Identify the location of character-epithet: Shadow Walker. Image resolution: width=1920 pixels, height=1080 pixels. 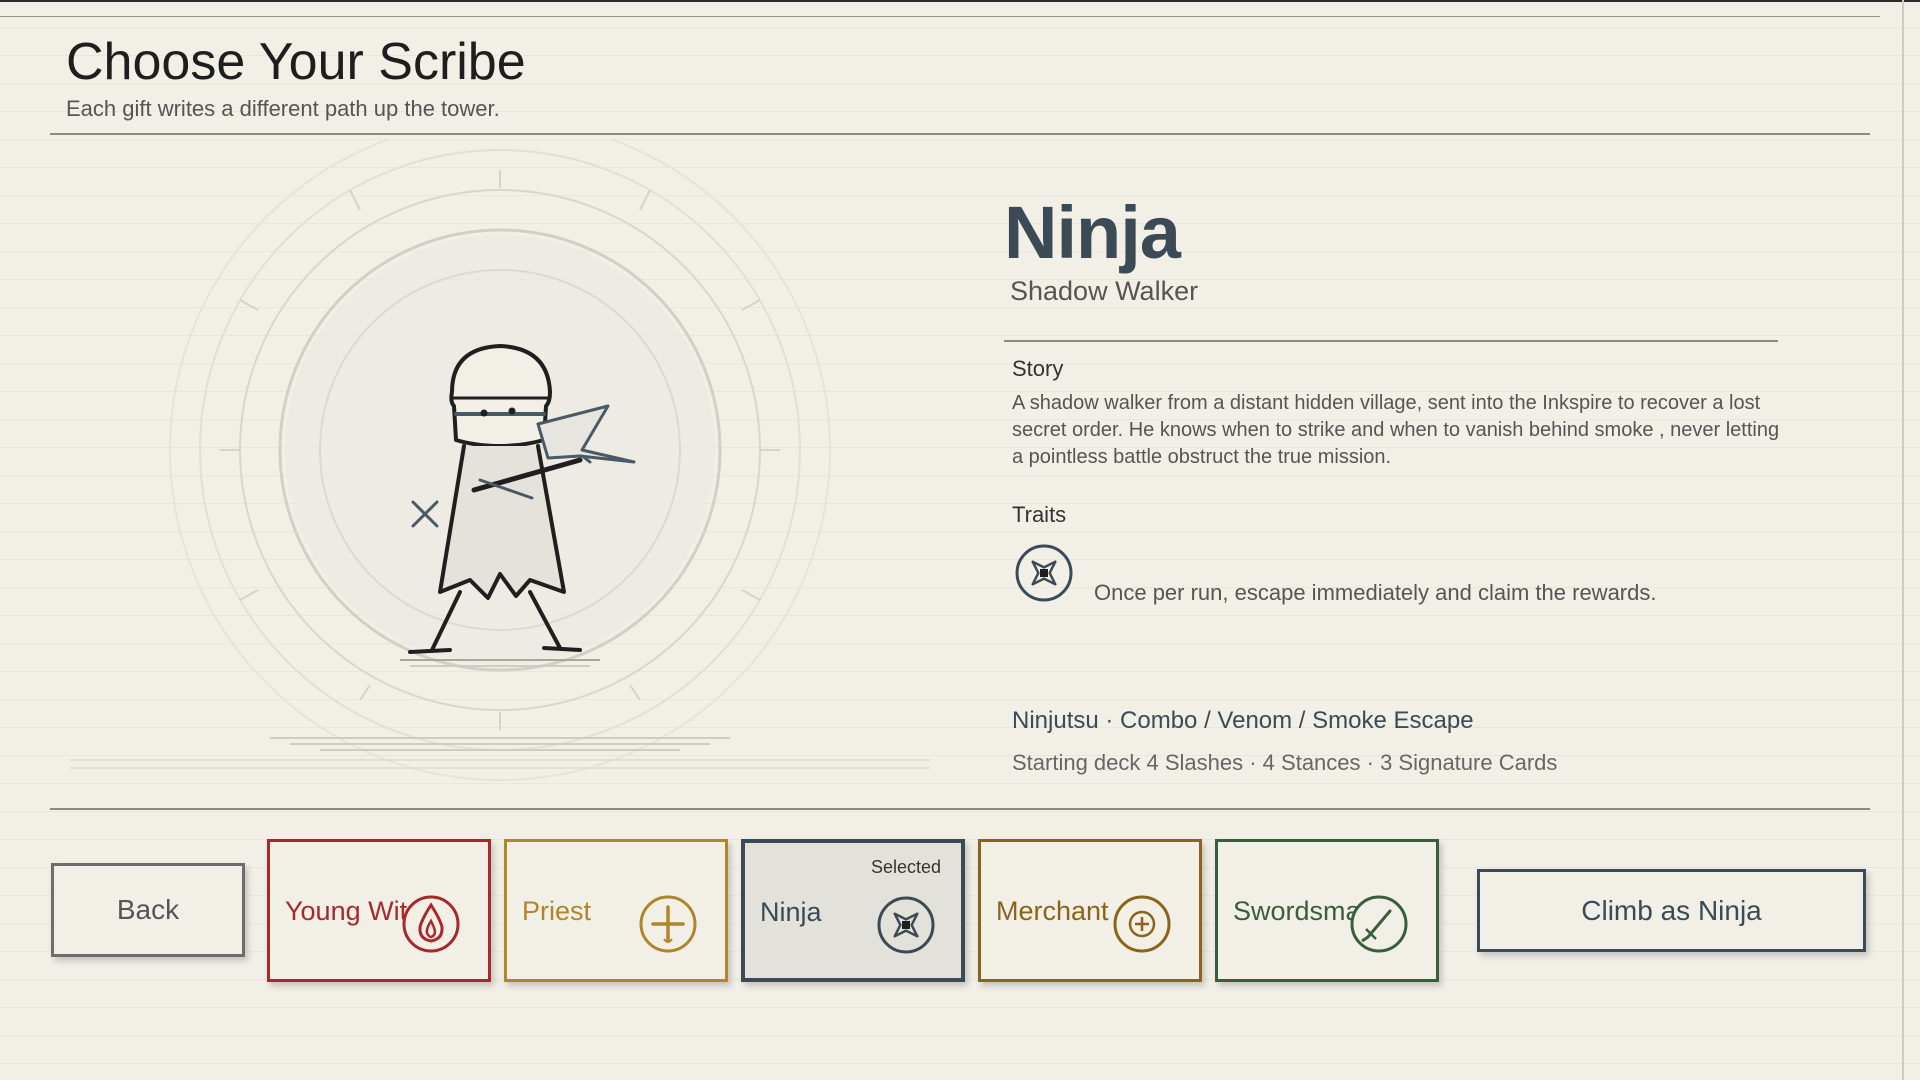
(1104, 291).